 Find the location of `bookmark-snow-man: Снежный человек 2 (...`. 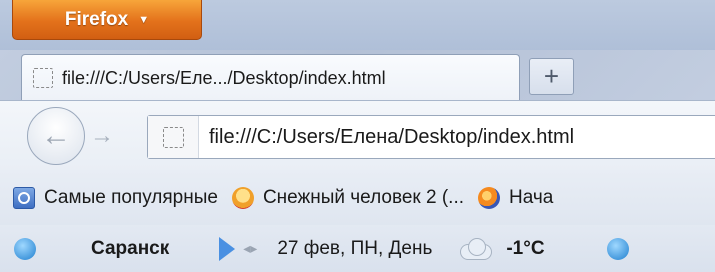

bookmark-snow-man: Снежный человек 2 (... is located at coordinates (348, 197).